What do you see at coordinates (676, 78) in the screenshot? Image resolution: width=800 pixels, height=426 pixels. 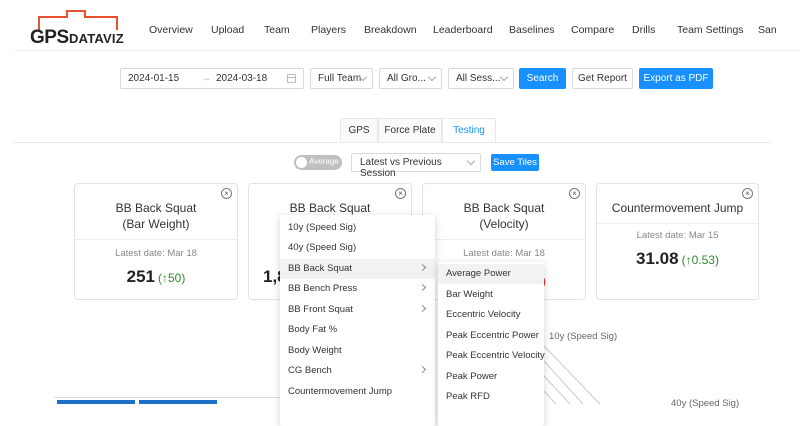 I see `export-pdf-button: Export as PDF` at bounding box center [676, 78].